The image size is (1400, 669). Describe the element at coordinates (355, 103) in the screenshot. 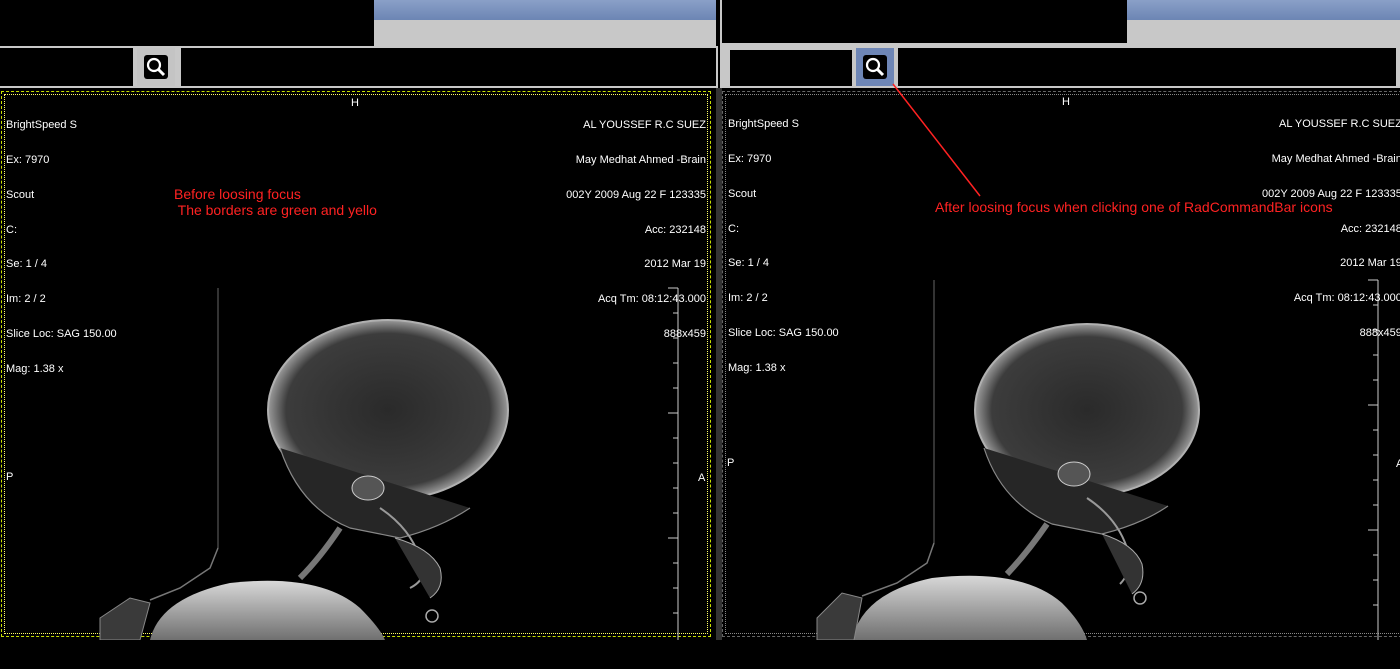

I see `left-orientation-top: H` at that location.